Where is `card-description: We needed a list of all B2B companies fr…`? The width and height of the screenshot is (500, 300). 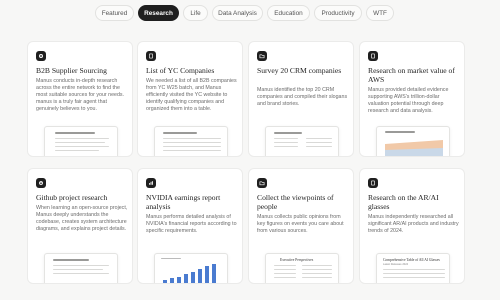
card-description: We needed a list of all B2B companies fr… is located at coordinates (191, 95).